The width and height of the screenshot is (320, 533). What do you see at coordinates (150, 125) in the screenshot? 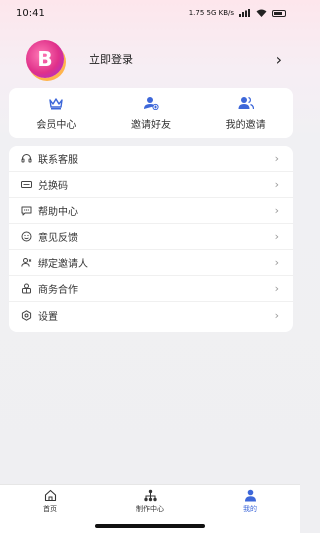
I see `quick-action-label: 邀请好友` at bounding box center [150, 125].